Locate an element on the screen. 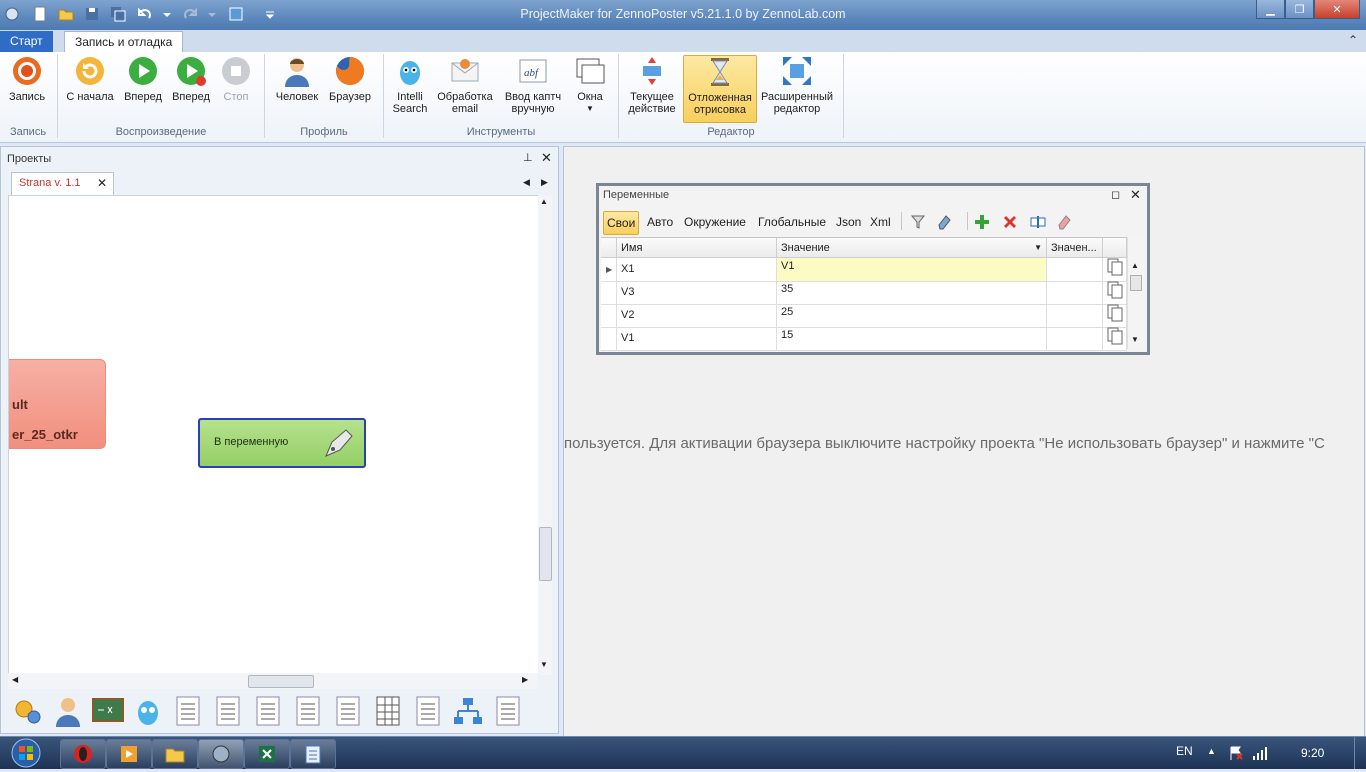 Image resolution: width=1366 pixels, height=772 pixels. human-button: Человек is located at coordinates (297, 79).